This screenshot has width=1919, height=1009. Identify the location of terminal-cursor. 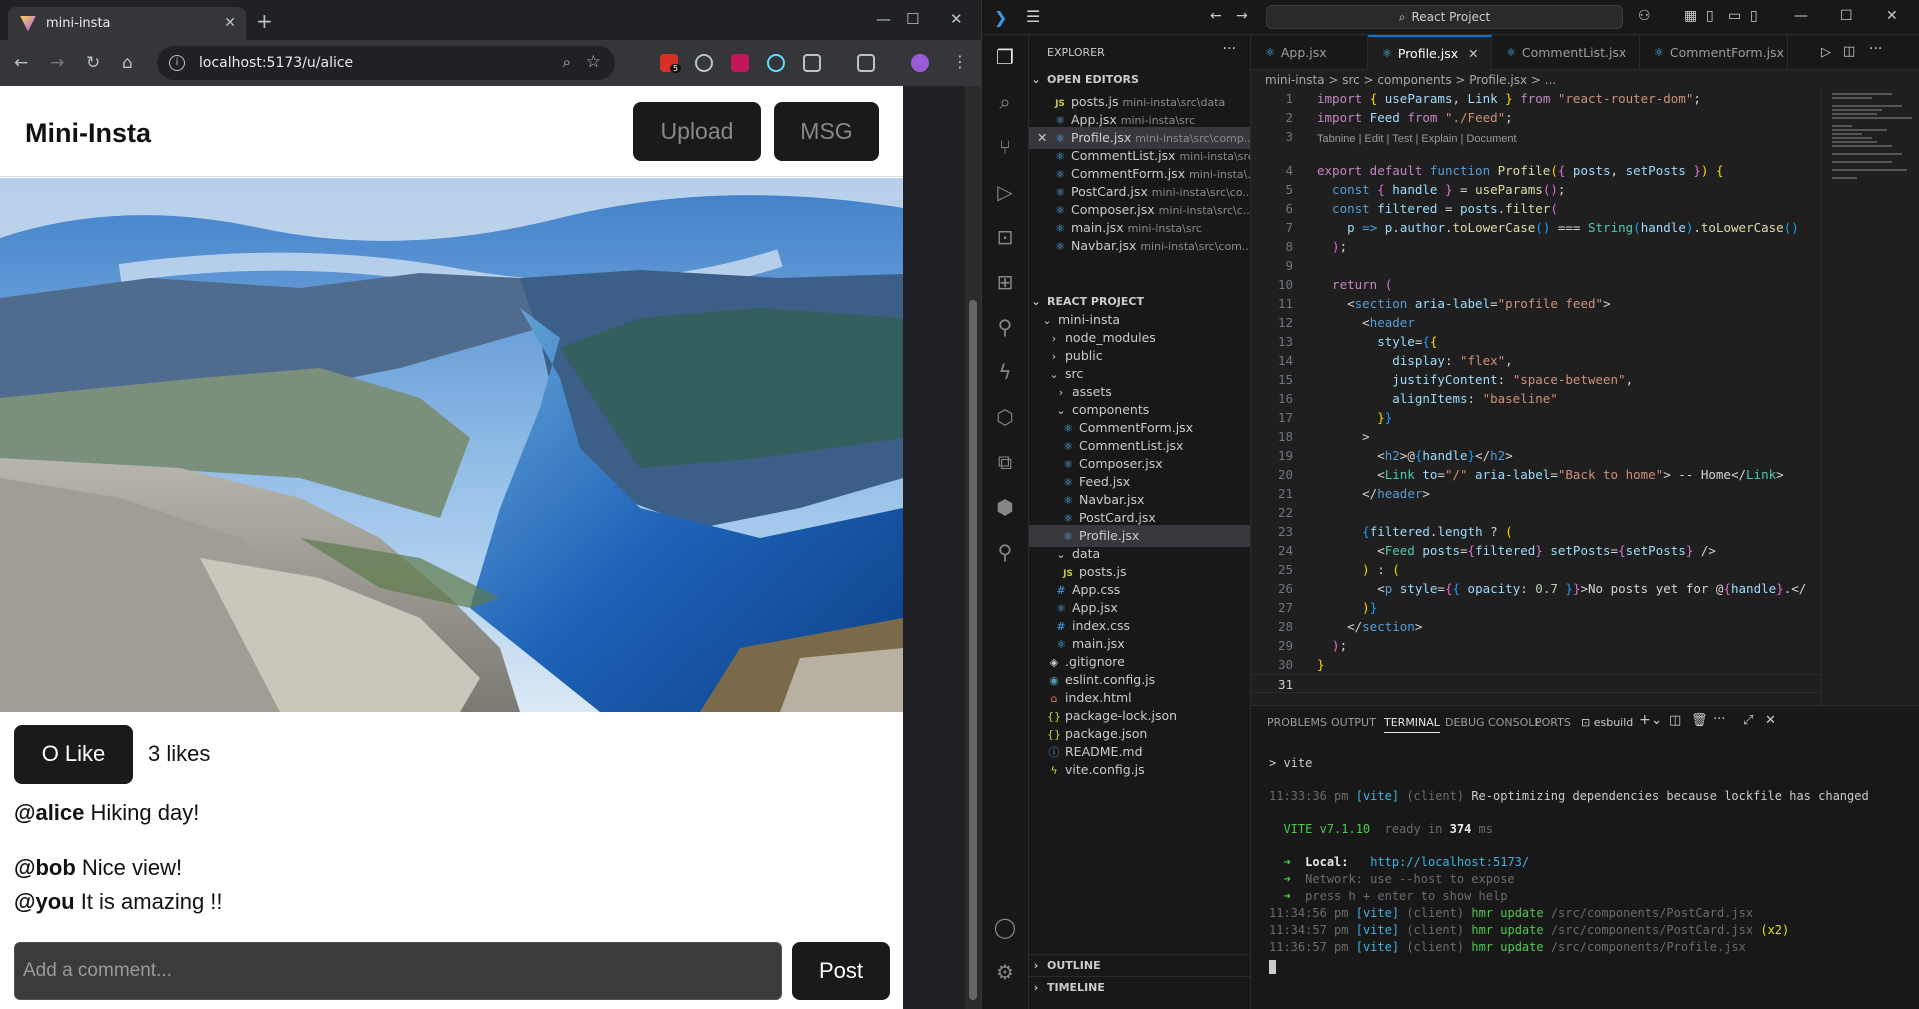
(1272, 967).